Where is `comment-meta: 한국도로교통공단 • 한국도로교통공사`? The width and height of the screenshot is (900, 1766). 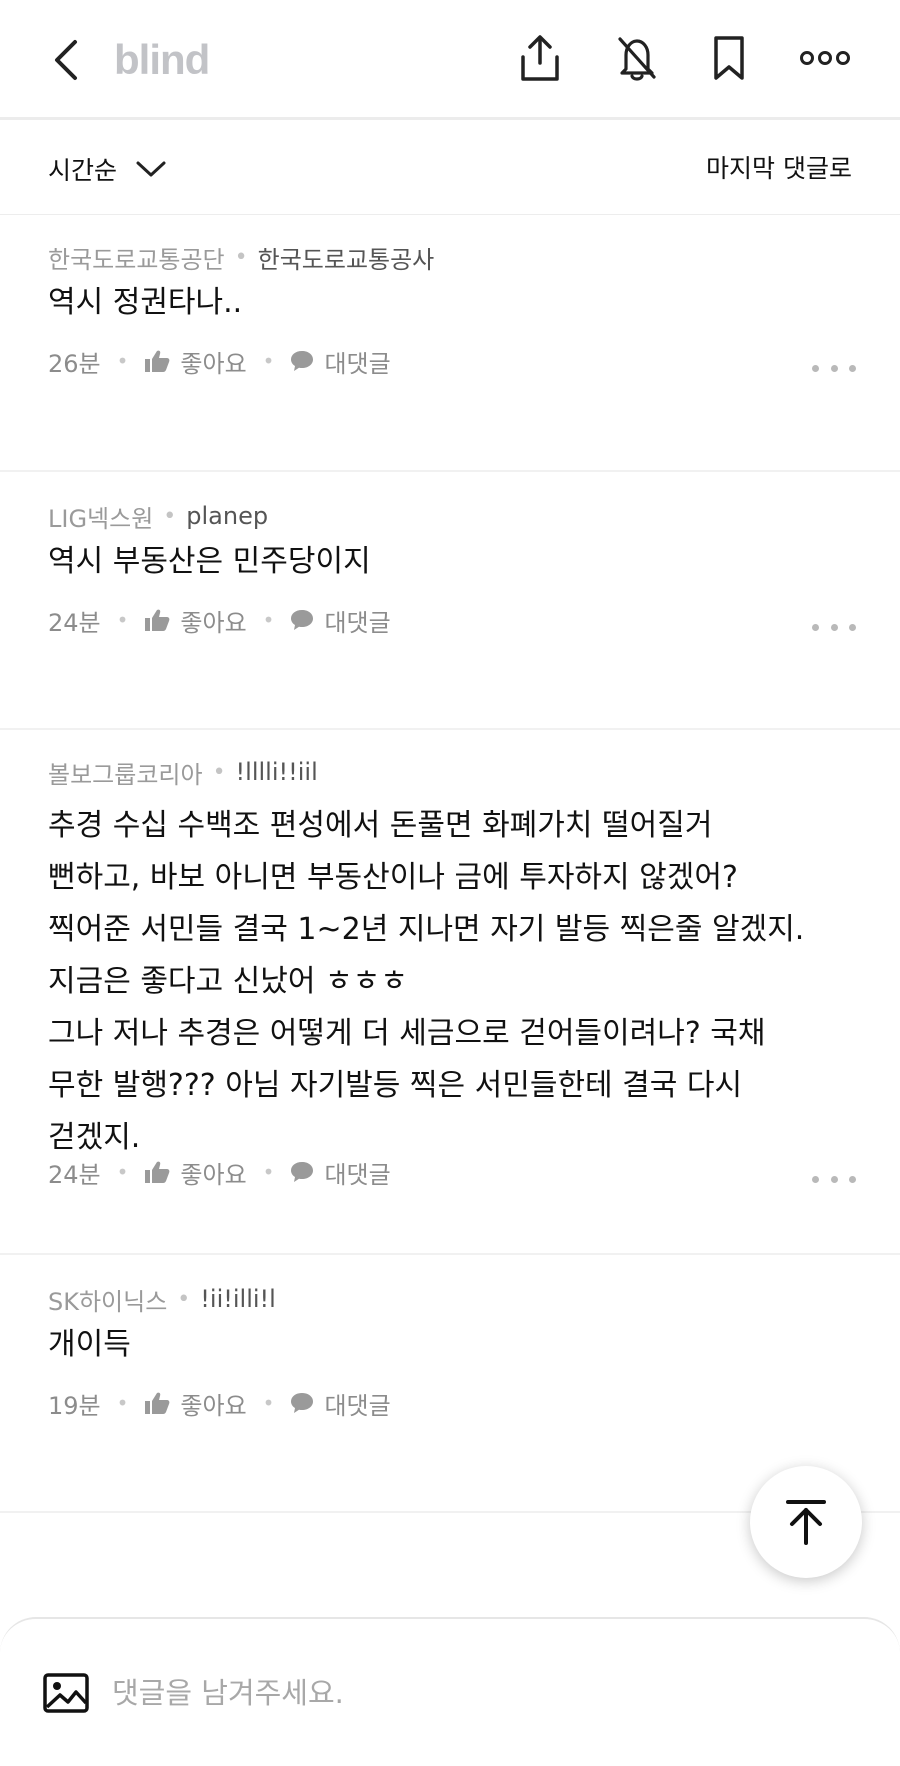
comment-meta: 한국도로교통공단 • 한국도로교통공사 is located at coordinates (241, 257).